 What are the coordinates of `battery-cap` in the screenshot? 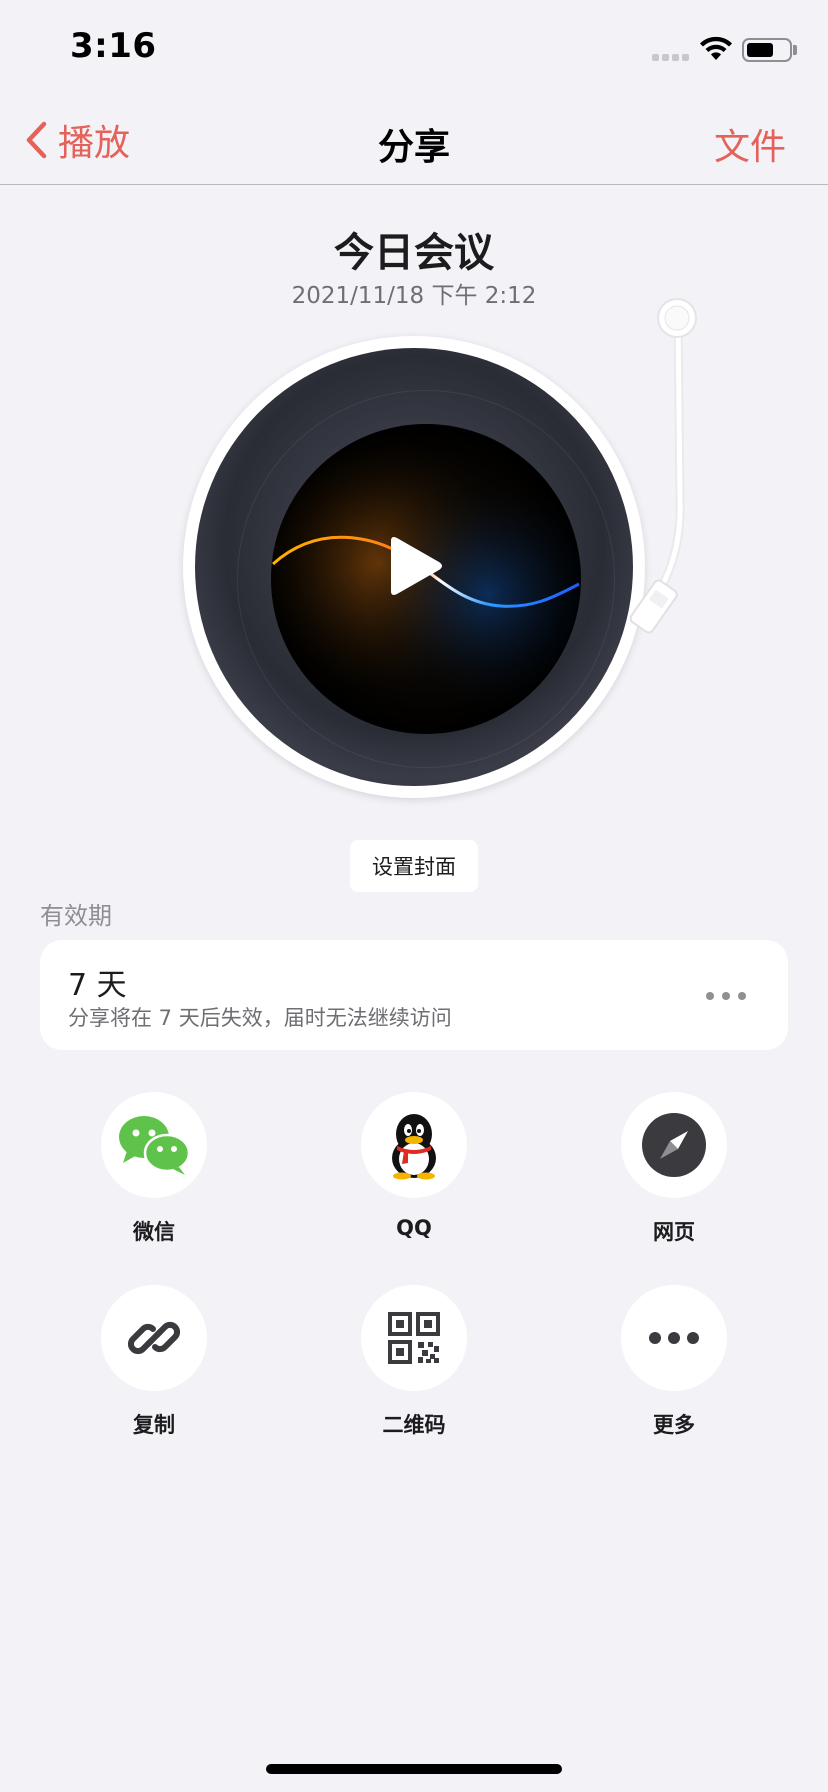 It's located at (795, 50).